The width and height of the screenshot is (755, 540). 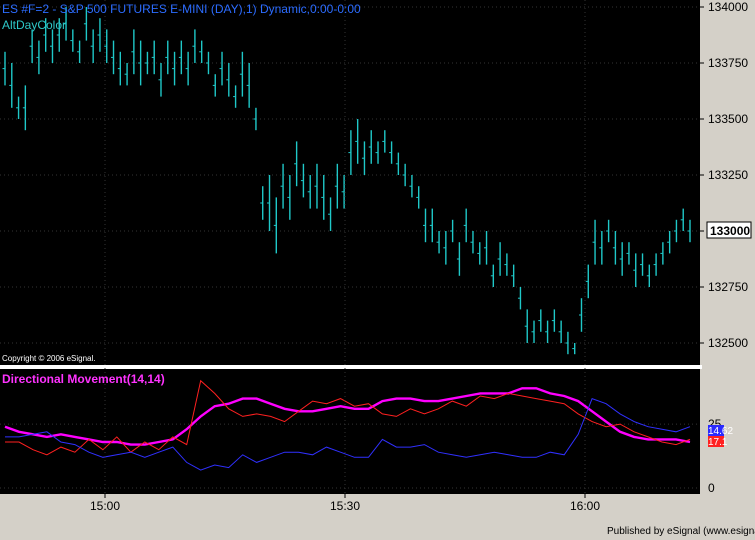 I want to click on copyright-text: Copyright © 2006 eSignal., so click(x=49, y=358).